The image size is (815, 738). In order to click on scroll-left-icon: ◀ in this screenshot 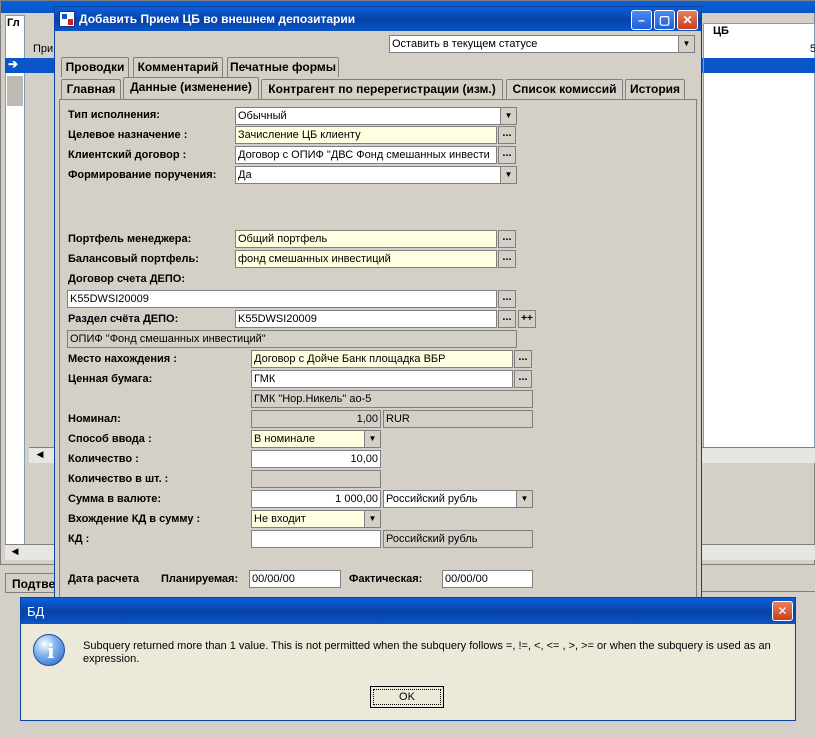, I will do `click(40, 455)`.